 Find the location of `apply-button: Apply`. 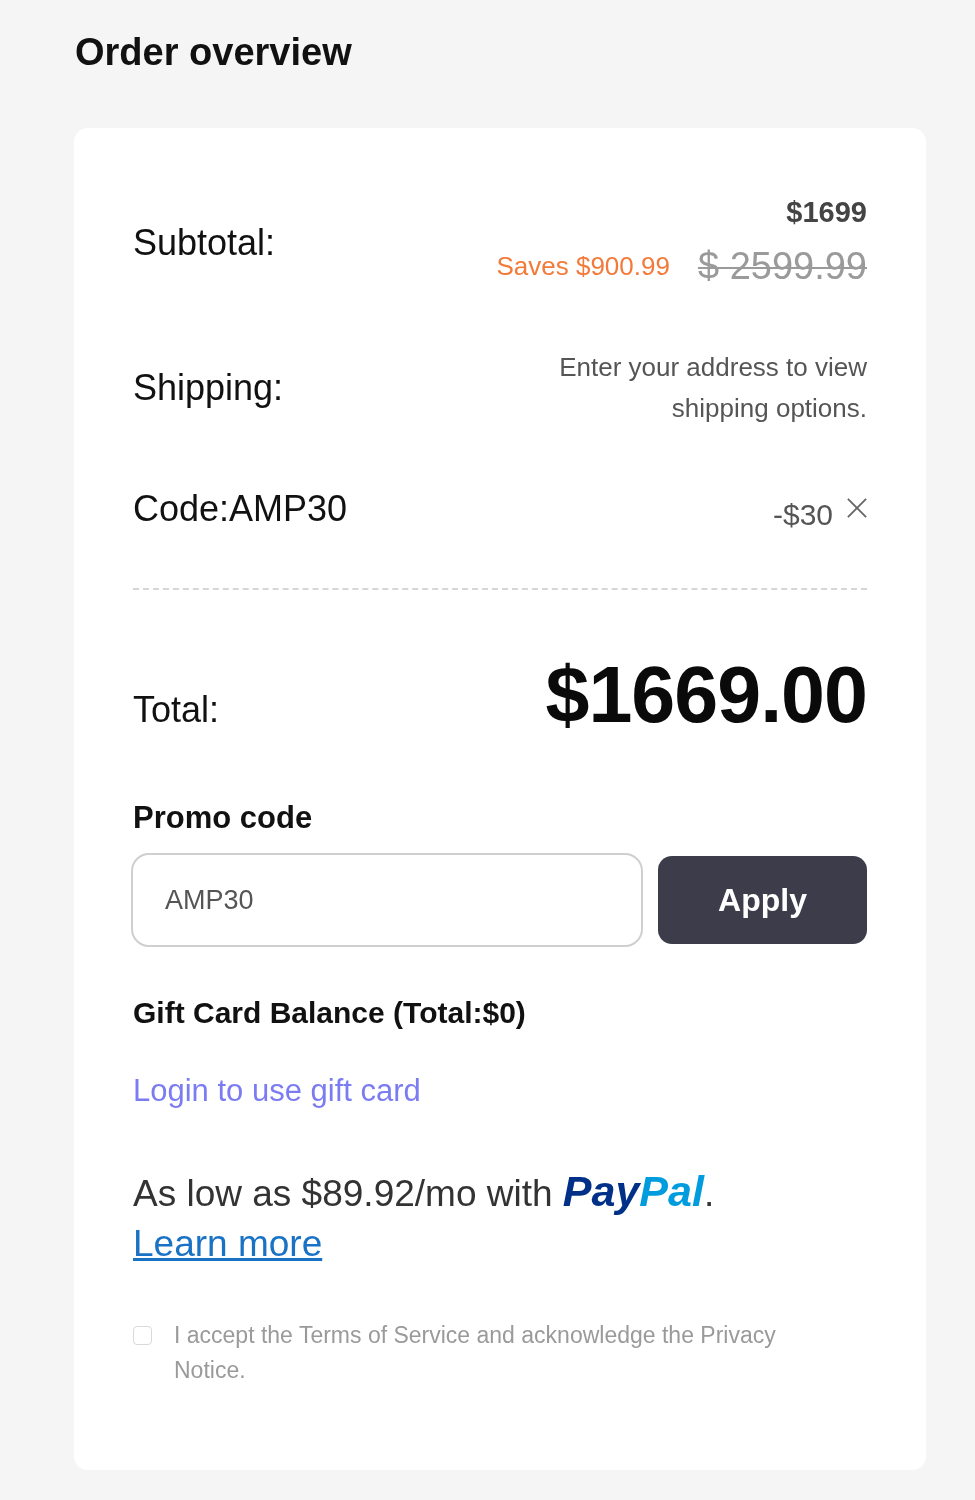

apply-button: Apply is located at coordinates (762, 900).